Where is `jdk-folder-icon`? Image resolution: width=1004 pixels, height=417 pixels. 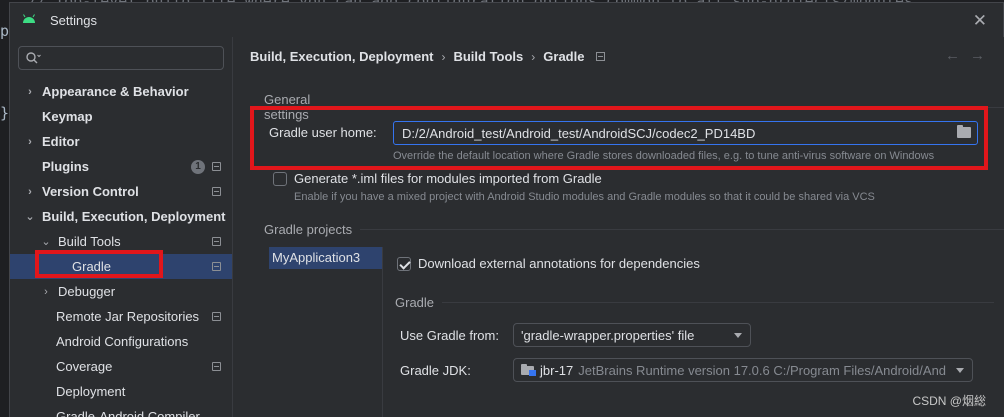 jdk-folder-icon is located at coordinates (528, 370).